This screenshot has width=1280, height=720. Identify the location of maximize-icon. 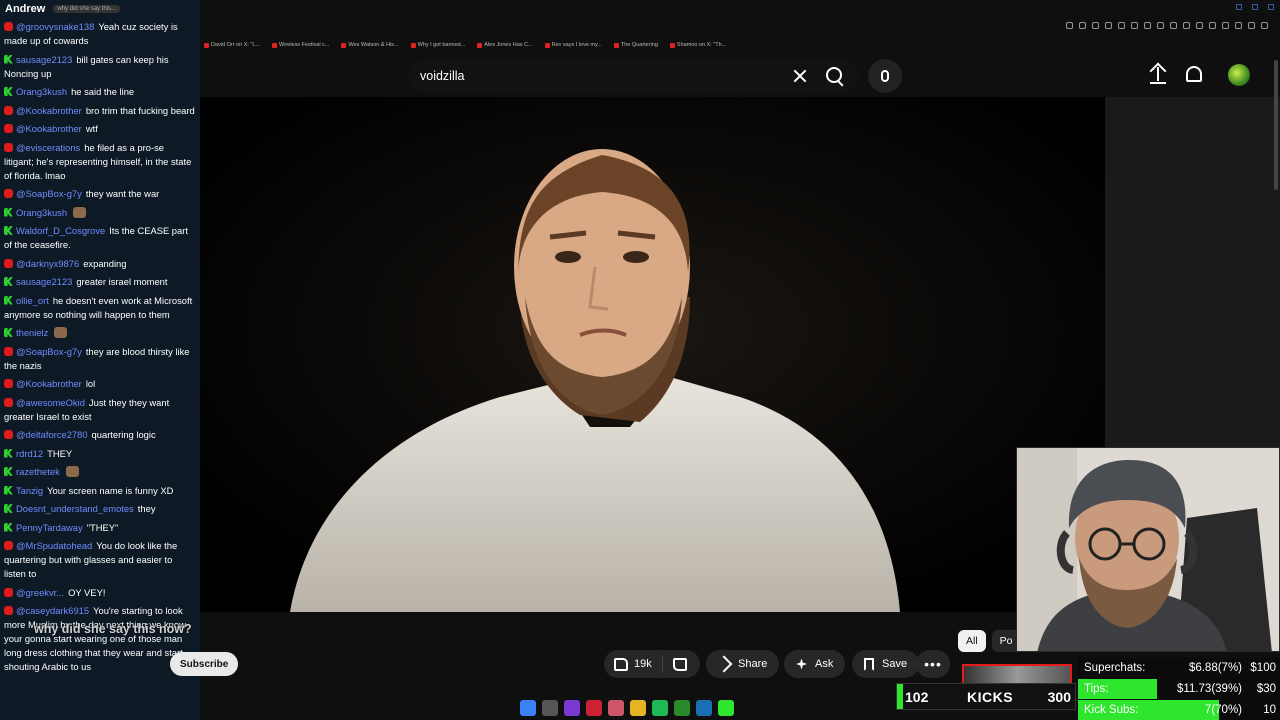
(1255, 7).